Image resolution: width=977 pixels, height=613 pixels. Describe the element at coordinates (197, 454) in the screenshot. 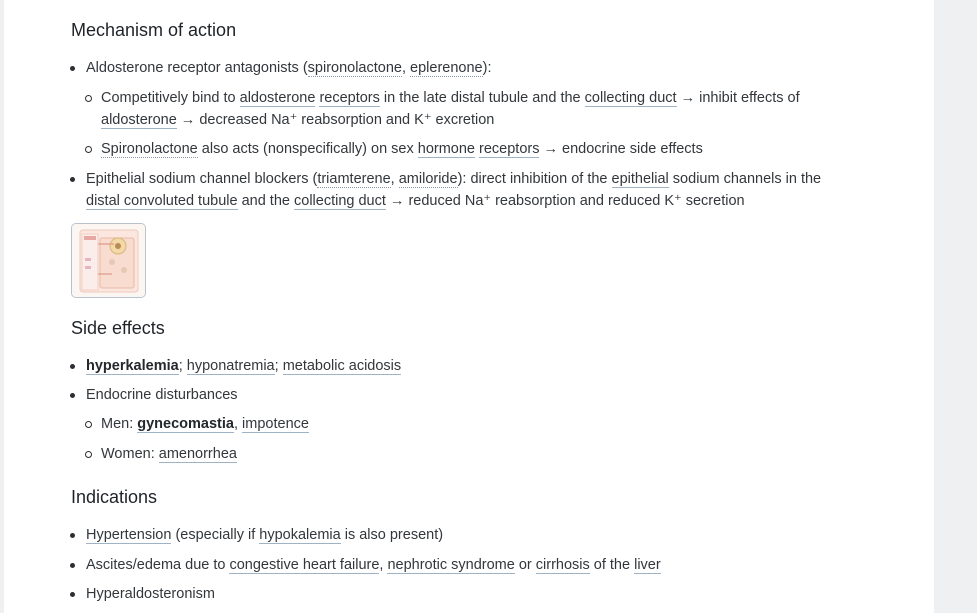

I see `link-amenorrhea: amenorrhea` at that location.